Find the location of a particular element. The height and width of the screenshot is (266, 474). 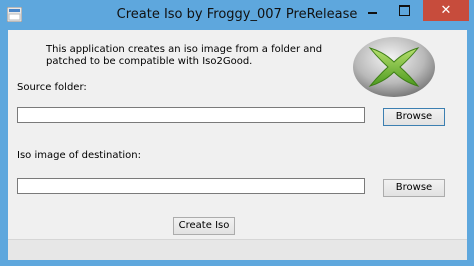

close-icon: ✕ is located at coordinates (446, 10).